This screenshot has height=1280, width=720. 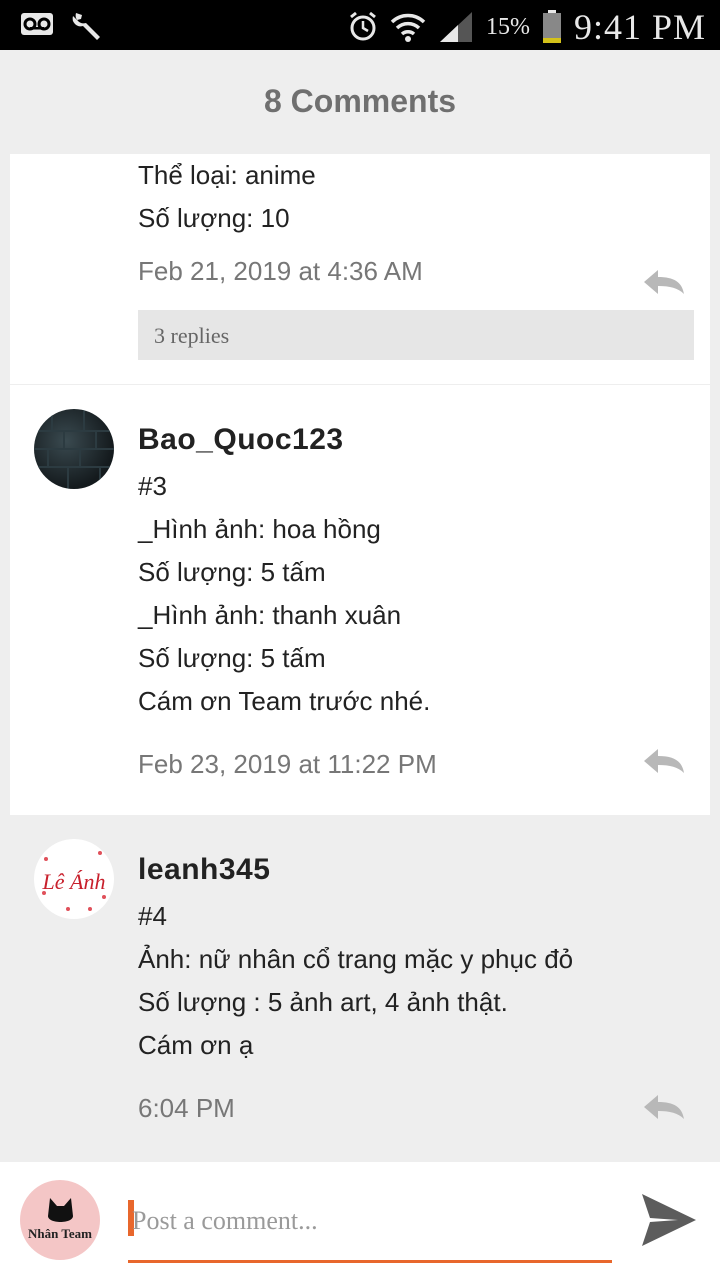 I want to click on avatar, so click(x=74, y=449).